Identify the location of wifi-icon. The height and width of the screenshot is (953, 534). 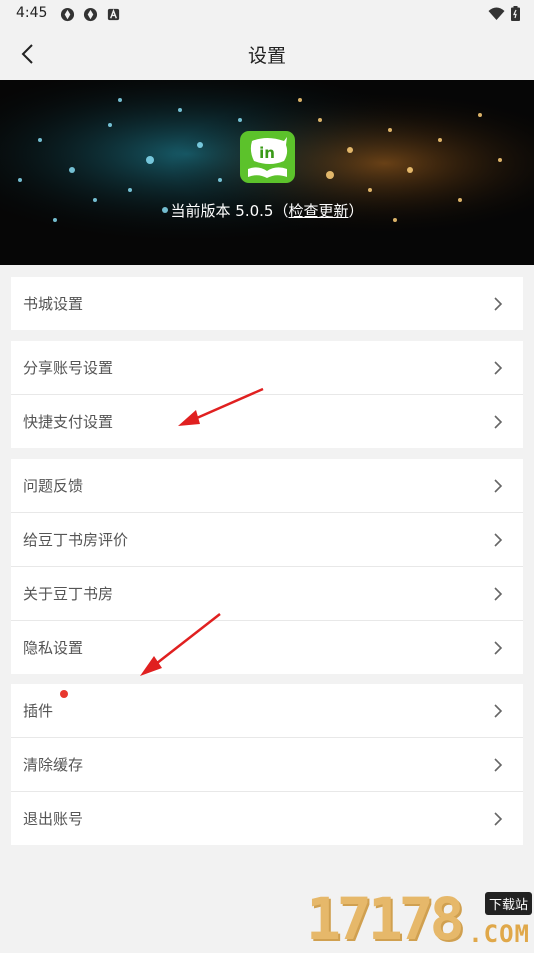
(496, 13).